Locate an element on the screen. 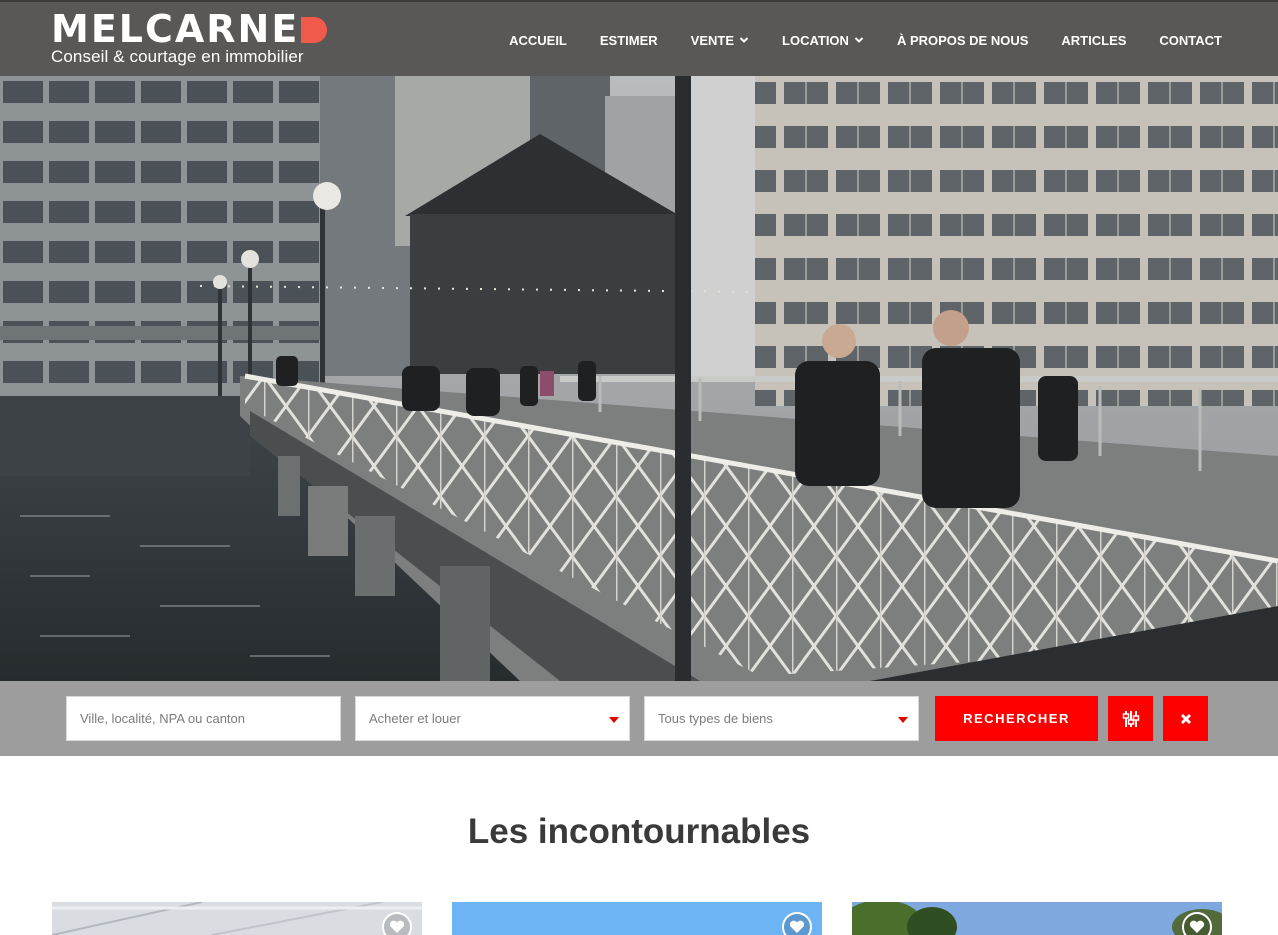 The image size is (1278, 935). advanced-filters-button is located at coordinates (1130, 718).